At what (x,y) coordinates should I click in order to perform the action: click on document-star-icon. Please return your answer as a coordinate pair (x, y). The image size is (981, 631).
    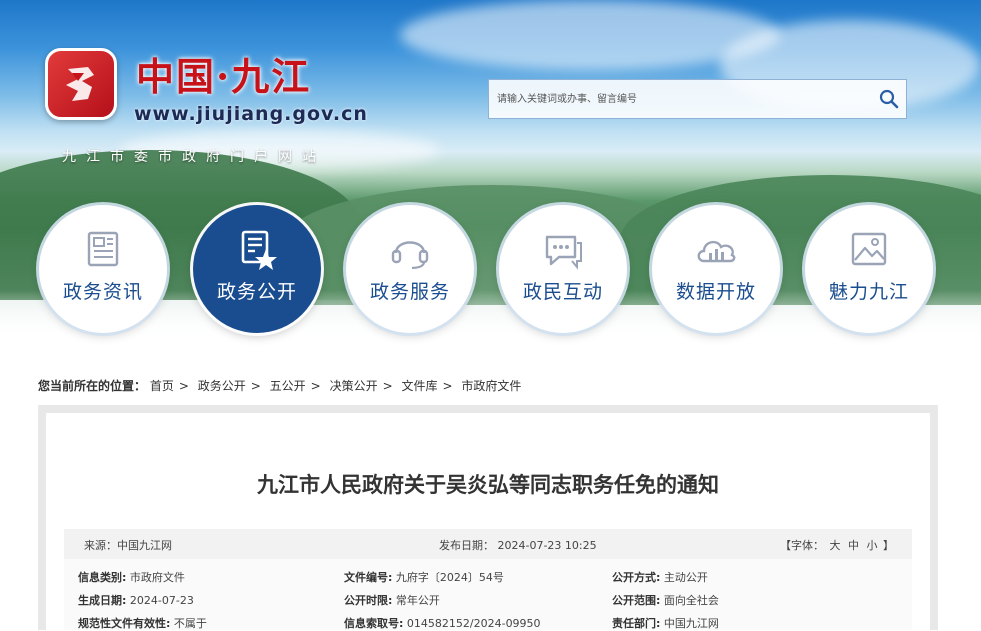
    Looking at the image, I should click on (259, 250).